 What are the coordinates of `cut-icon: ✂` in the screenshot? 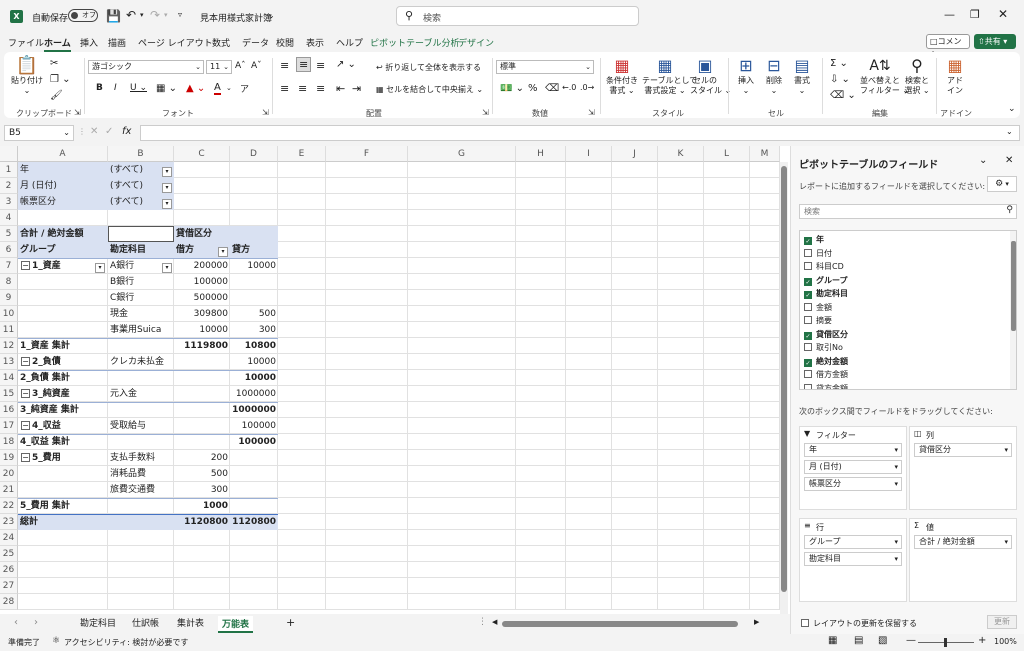 It's located at (54, 63).